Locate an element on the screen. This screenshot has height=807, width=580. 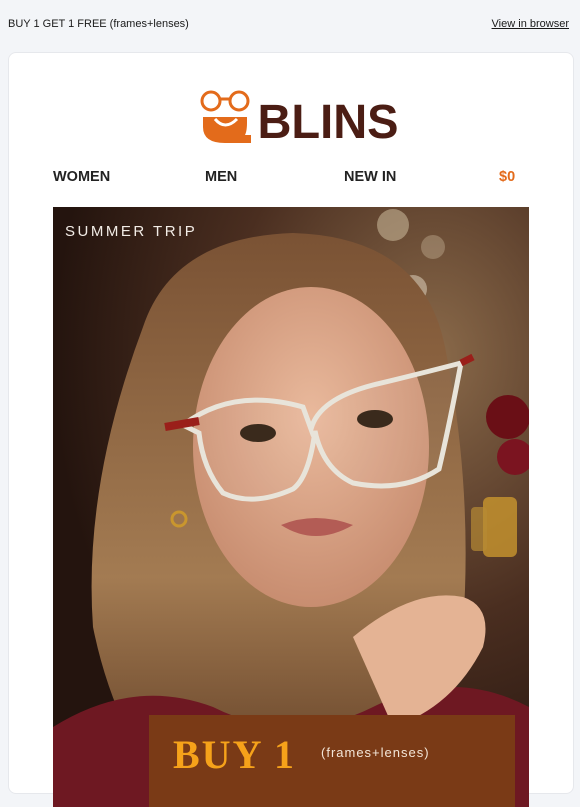
main-nav: WOMEN MEN NEW IN $0 is located at coordinates (291, 181).